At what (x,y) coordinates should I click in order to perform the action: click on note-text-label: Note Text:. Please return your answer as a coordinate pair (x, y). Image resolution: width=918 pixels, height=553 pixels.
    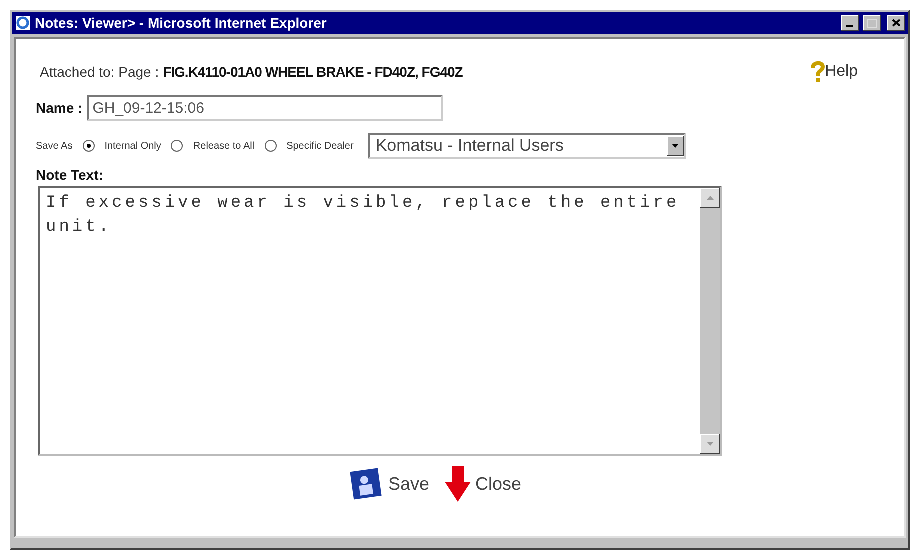
    Looking at the image, I should click on (70, 175).